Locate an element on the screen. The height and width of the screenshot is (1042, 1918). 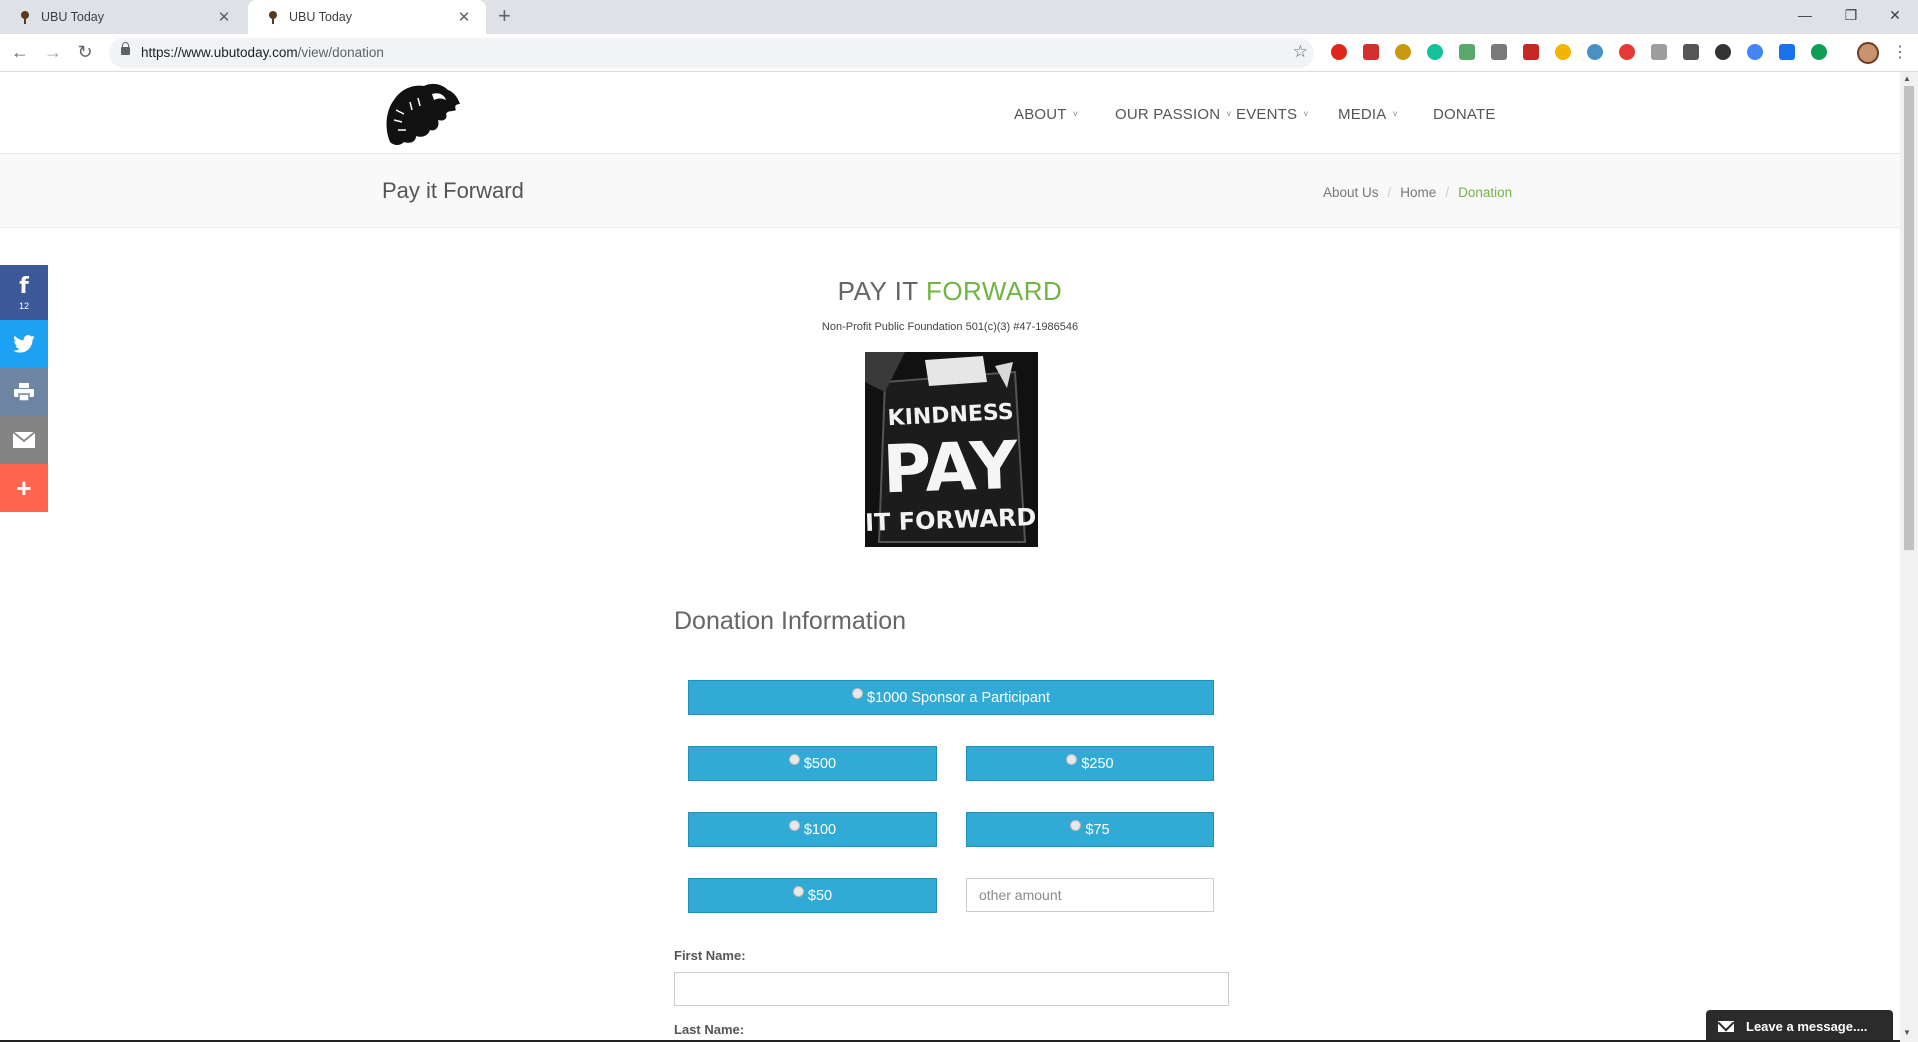
url-text: https://www.ubutoday.com/view/donation is located at coordinates (262, 52).